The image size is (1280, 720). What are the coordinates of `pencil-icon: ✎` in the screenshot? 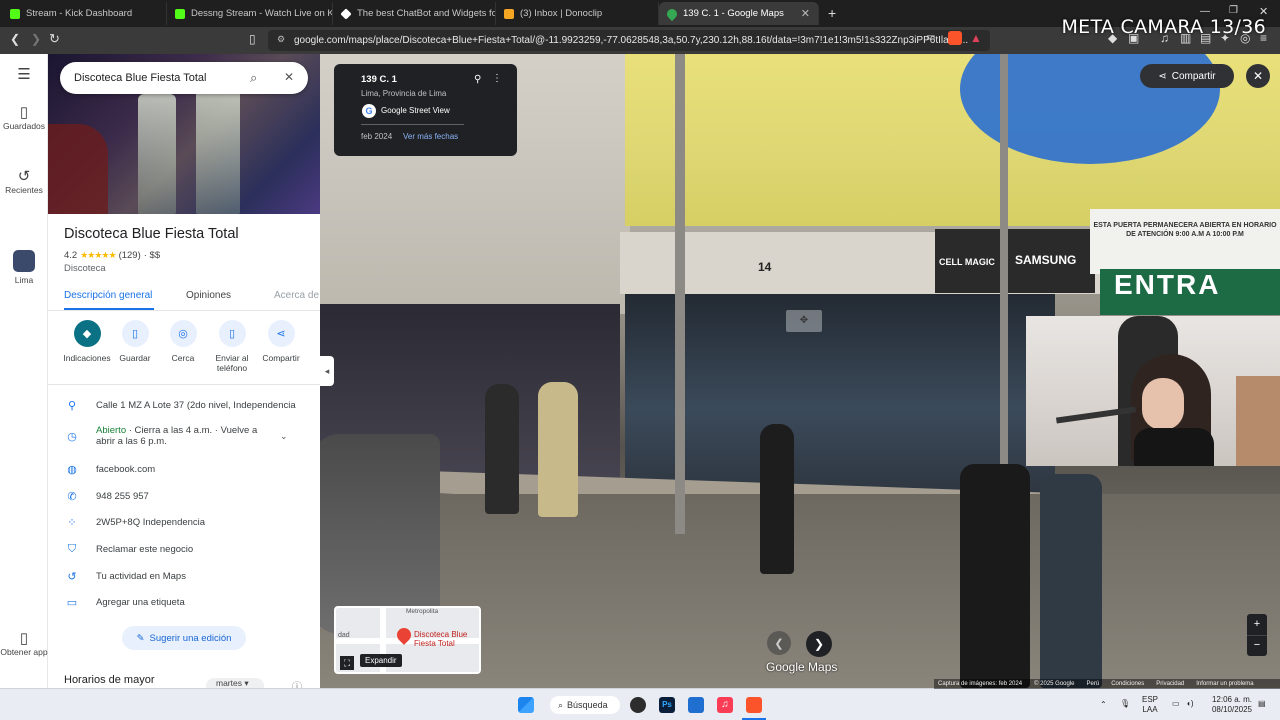 It's located at (140, 638).